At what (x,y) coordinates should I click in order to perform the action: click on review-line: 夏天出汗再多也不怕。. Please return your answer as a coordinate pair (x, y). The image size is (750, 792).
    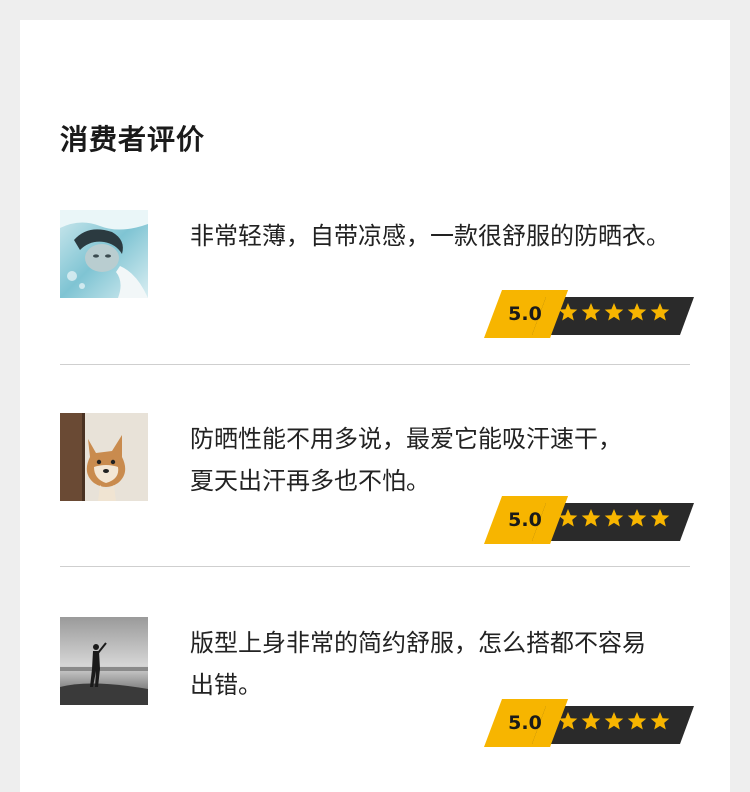
    Looking at the image, I should click on (310, 481).